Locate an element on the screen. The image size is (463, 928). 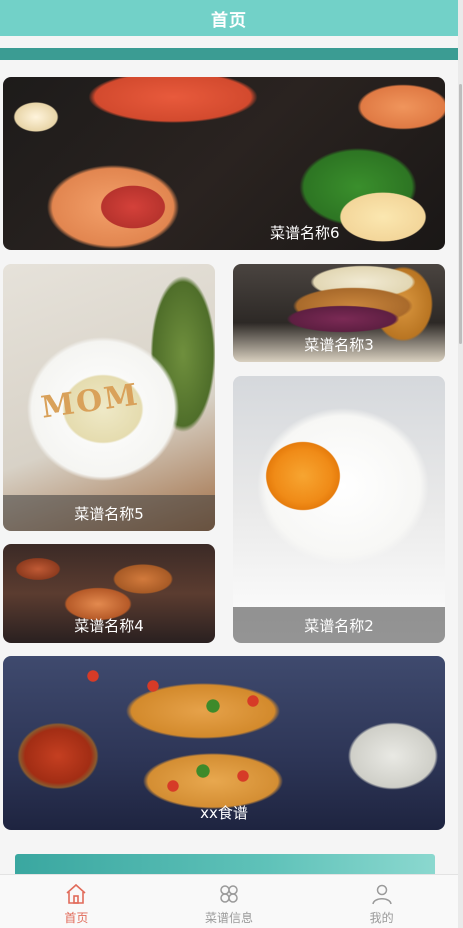
recipe-name: 菜谱名称3 is located at coordinates (339, 344).